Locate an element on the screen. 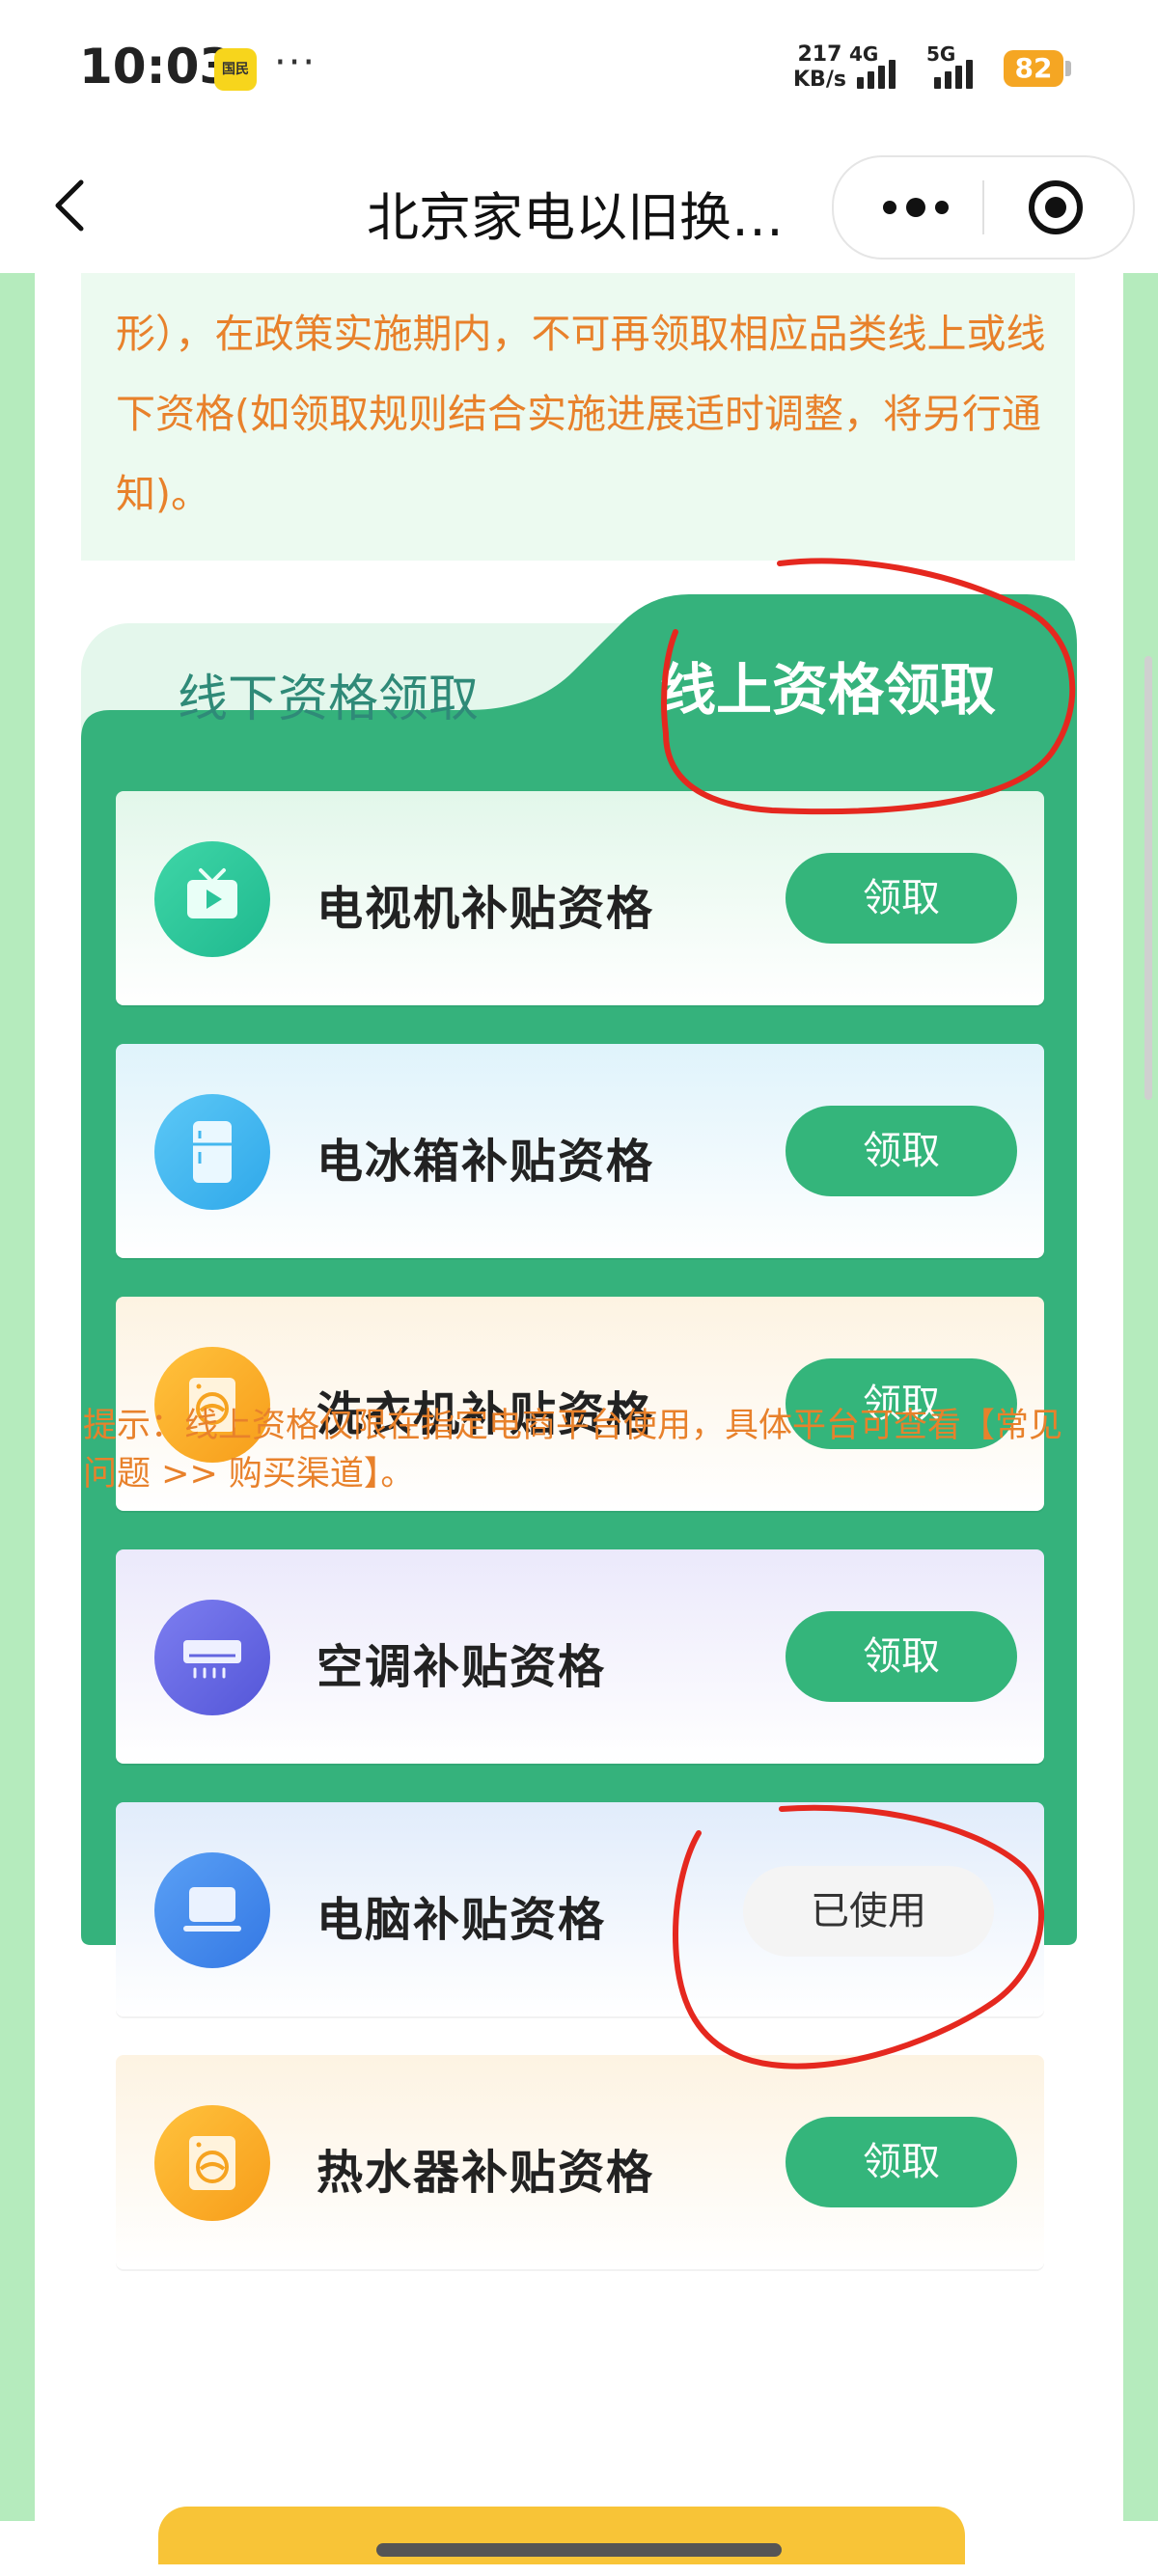 The image size is (1158, 2576). list-item-tv: 电视机补贴资格 领取 is located at coordinates (580, 898).